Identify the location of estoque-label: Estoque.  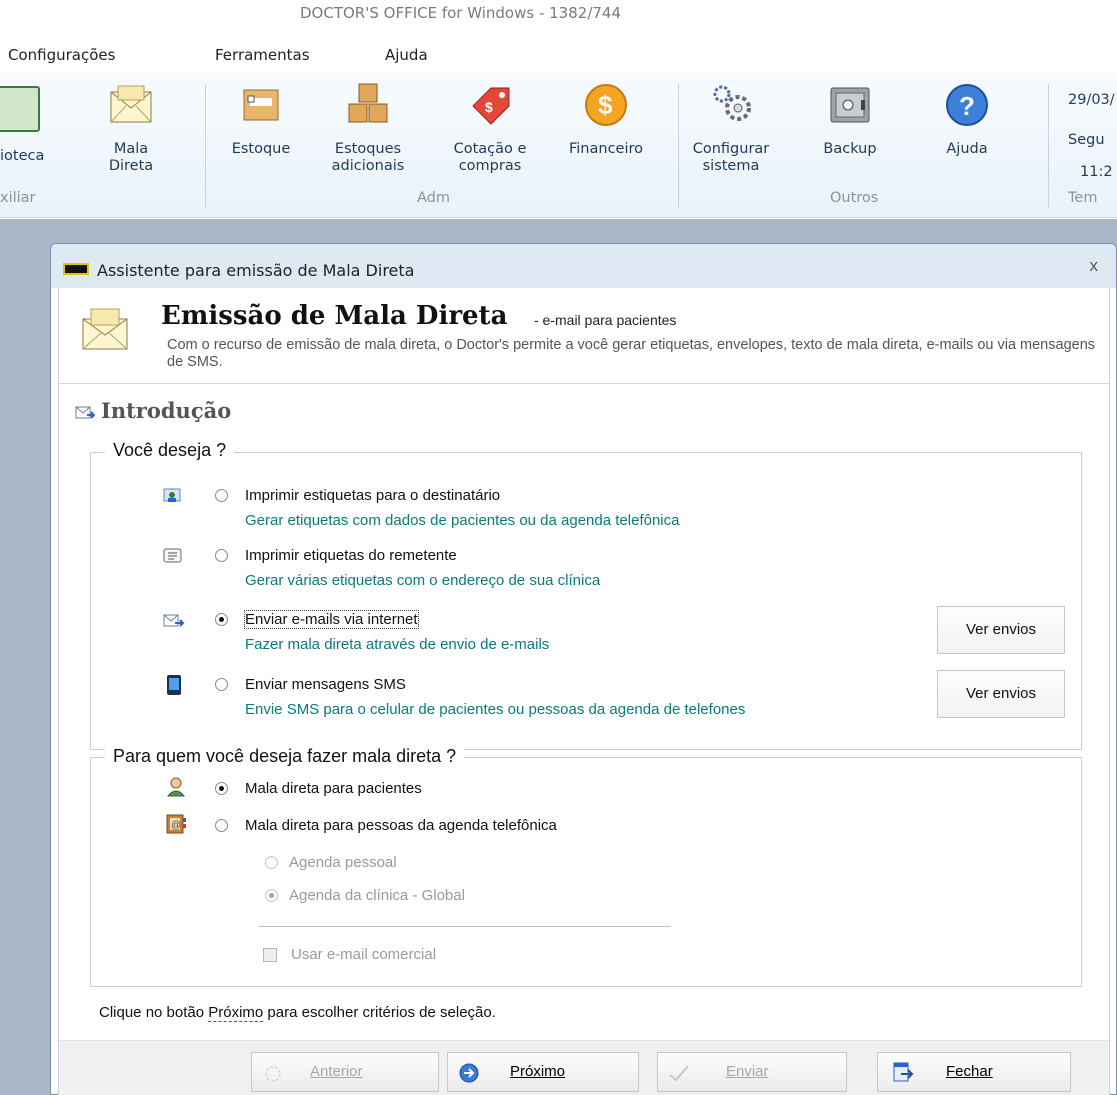
(261, 149).